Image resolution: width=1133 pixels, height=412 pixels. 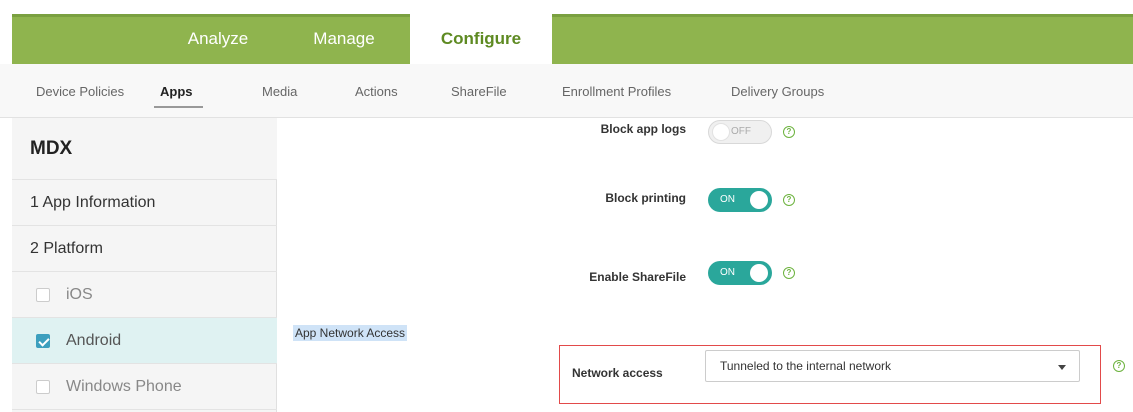 I want to click on sidebar-item-android: Android, so click(x=144, y=341).